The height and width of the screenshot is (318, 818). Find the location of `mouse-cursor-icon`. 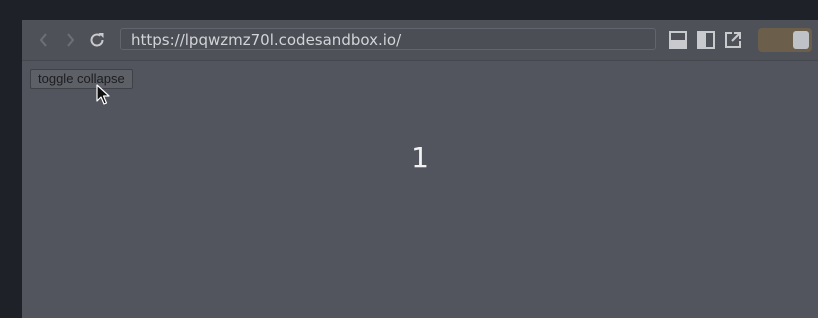

mouse-cursor-icon is located at coordinates (103, 94).